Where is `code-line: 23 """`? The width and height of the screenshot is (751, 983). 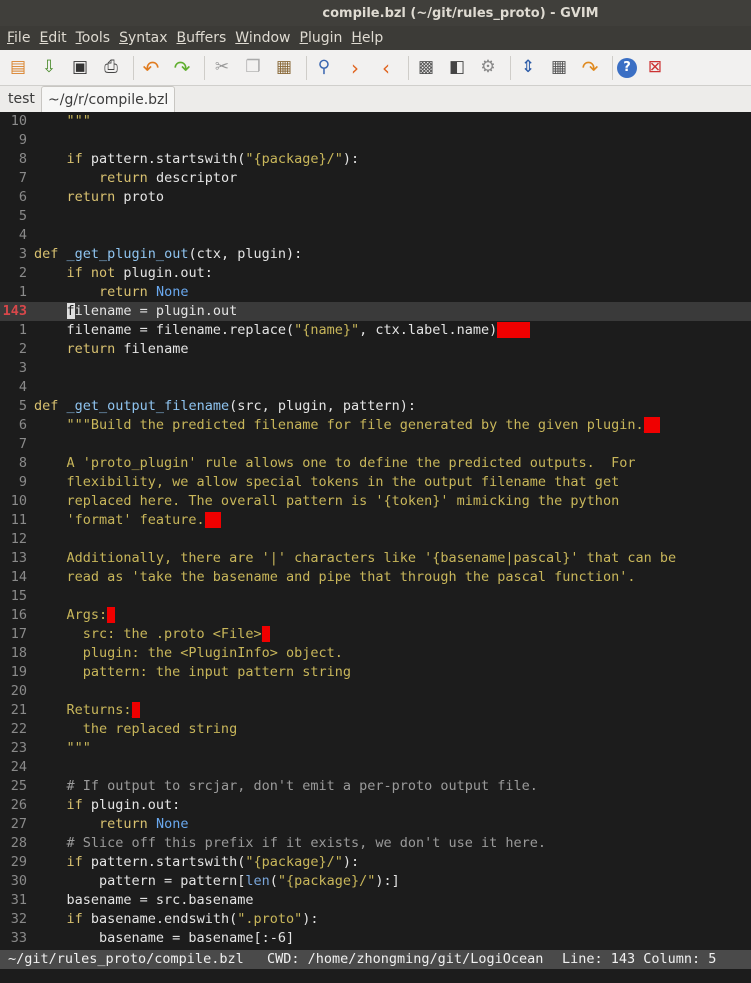 code-line: 23 """ is located at coordinates (50, 748).